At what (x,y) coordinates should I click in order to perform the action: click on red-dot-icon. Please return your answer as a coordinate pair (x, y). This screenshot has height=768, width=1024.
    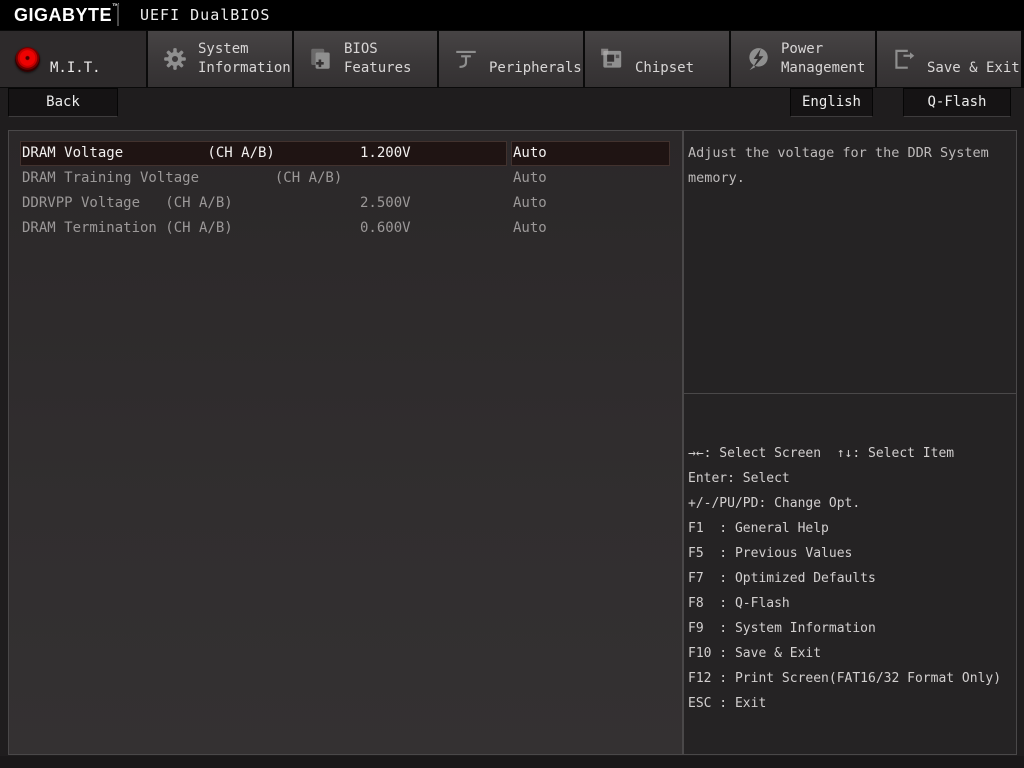
    Looking at the image, I should click on (27, 59).